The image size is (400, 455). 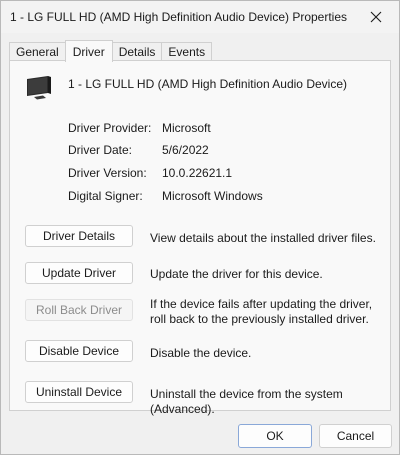 I want to click on tab-general: General, so click(x=37, y=51).